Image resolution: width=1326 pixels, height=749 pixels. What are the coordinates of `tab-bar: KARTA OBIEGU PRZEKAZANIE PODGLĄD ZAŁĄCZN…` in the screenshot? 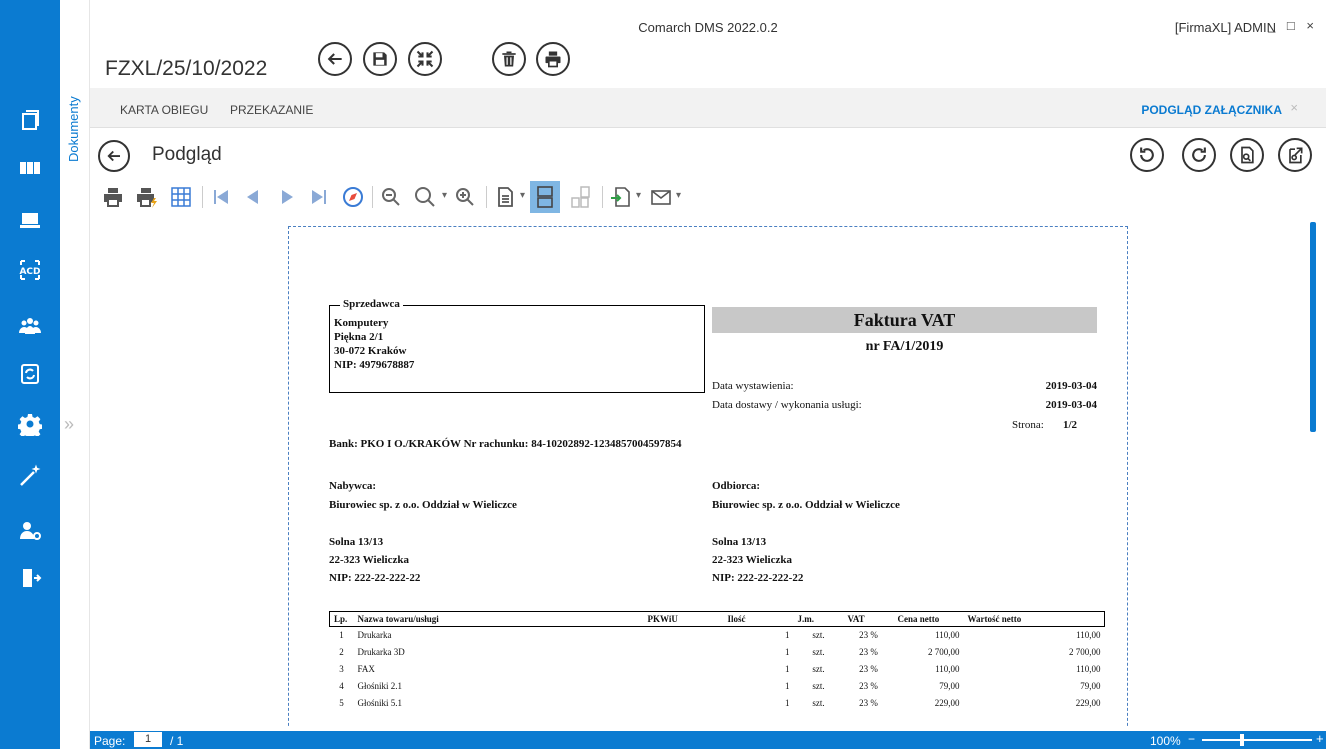 It's located at (708, 108).